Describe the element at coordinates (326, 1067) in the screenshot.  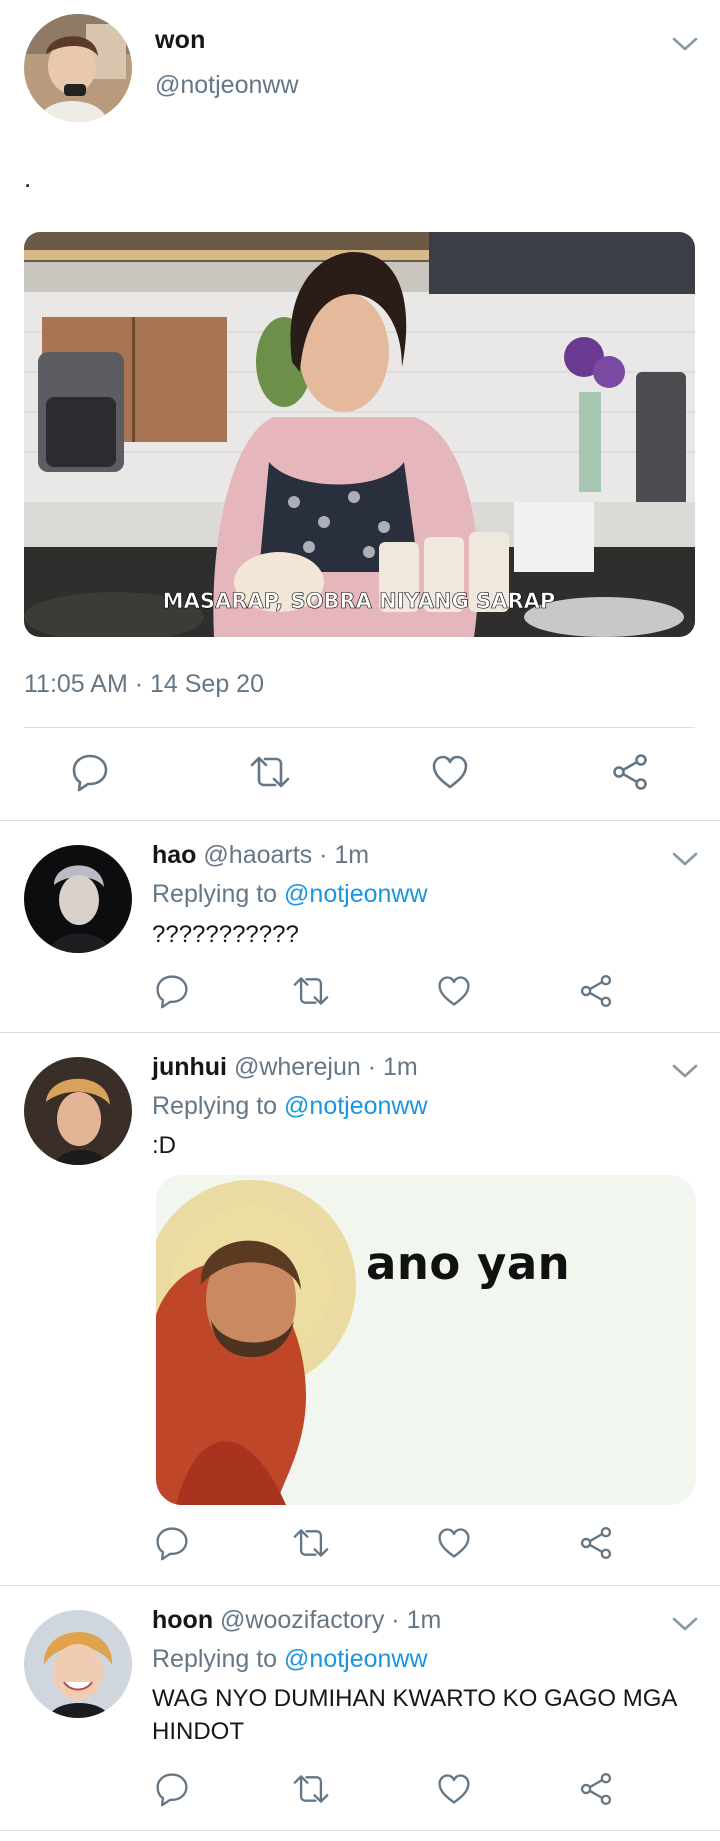
I see `user-handle-time: @wherejun · 1m` at that location.